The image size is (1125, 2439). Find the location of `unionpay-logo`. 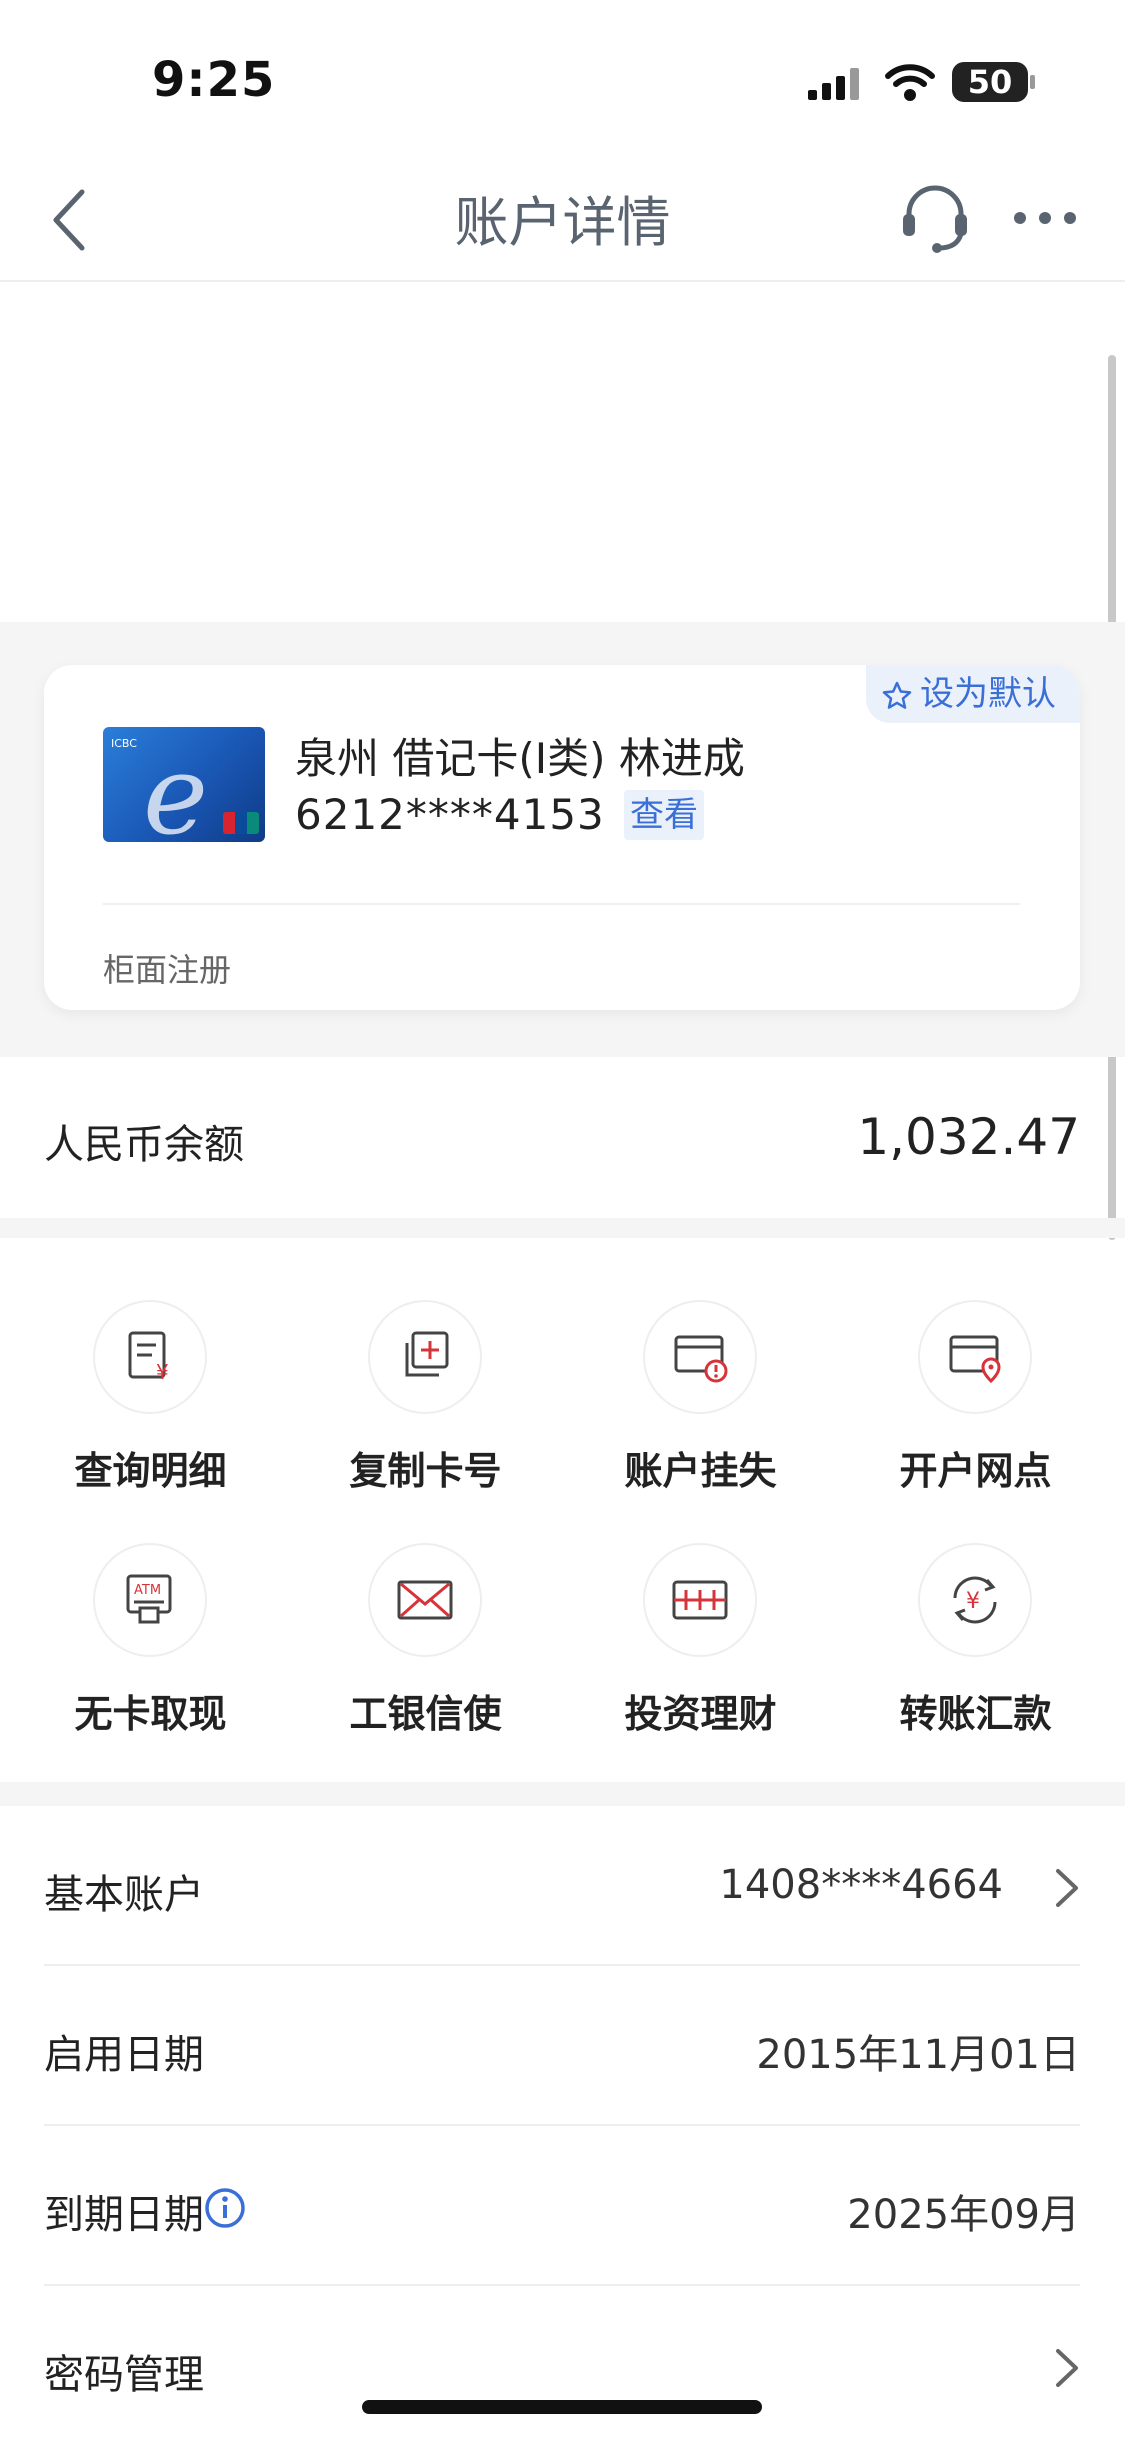

unionpay-logo is located at coordinates (241, 823).